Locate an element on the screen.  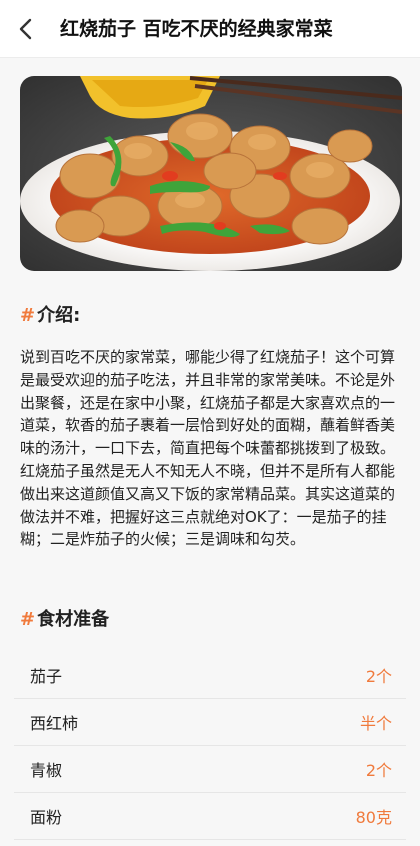
ingredient-name: 西红柿 is located at coordinates (54, 723).